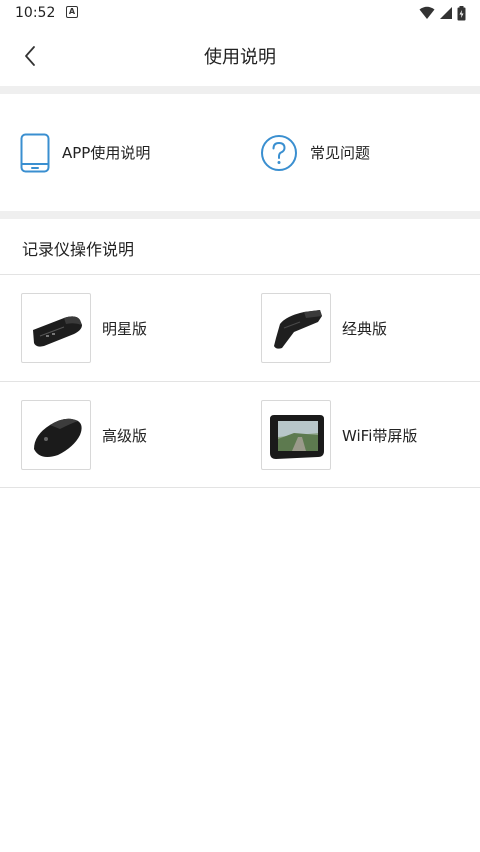 The height and width of the screenshot is (852, 480). I want to click on status-indicators, so click(442, 13).